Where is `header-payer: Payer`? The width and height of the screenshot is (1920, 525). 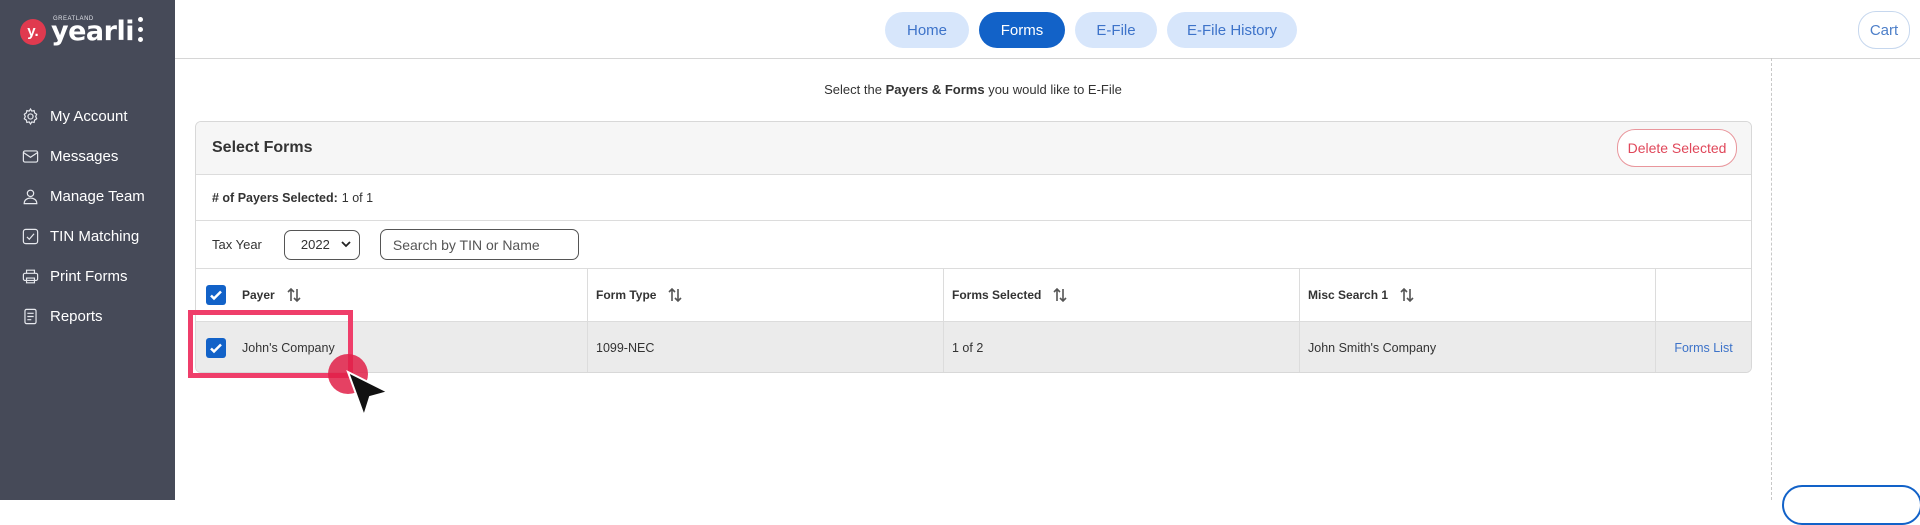 header-payer: Payer is located at coordinates (391, 295).